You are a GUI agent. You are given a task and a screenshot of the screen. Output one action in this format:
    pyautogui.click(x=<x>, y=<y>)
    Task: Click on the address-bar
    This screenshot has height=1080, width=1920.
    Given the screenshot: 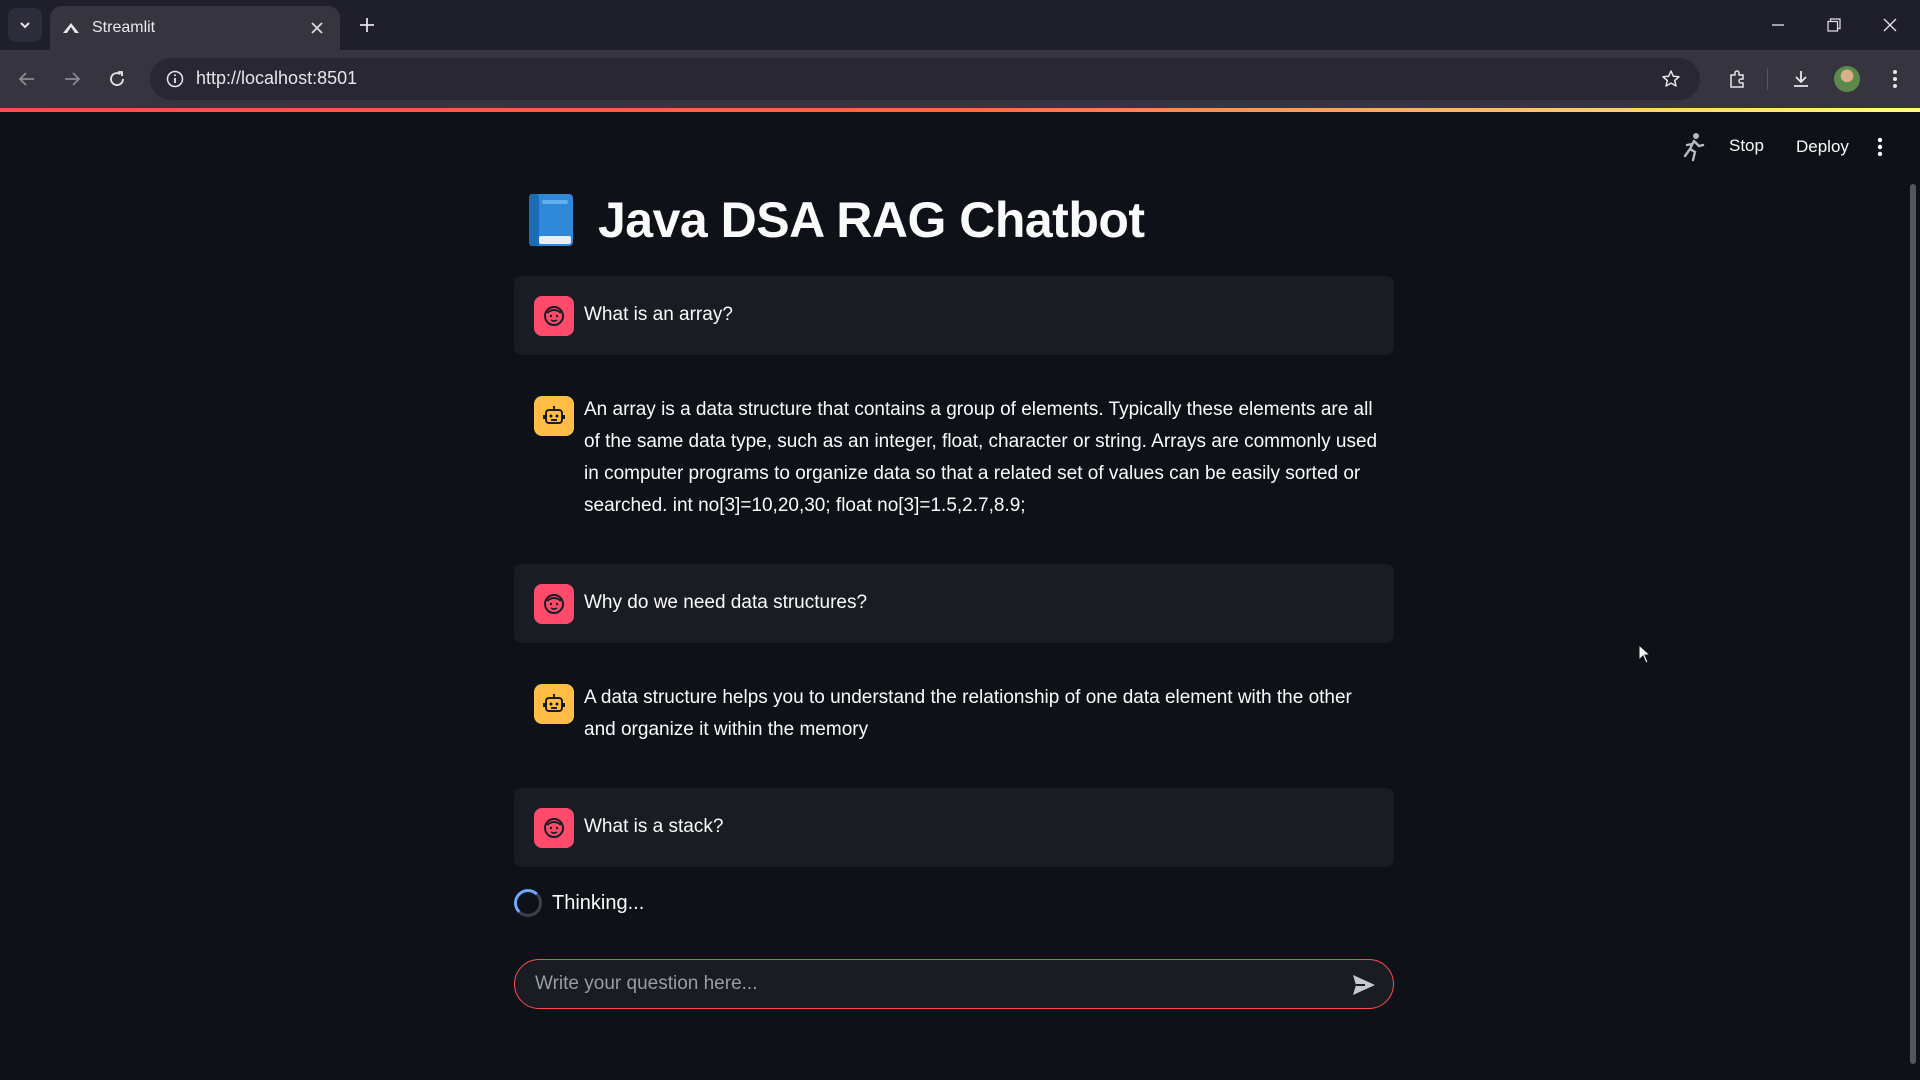 What is the action you would take?
    pyautogui.click(x=925, y=79)
    